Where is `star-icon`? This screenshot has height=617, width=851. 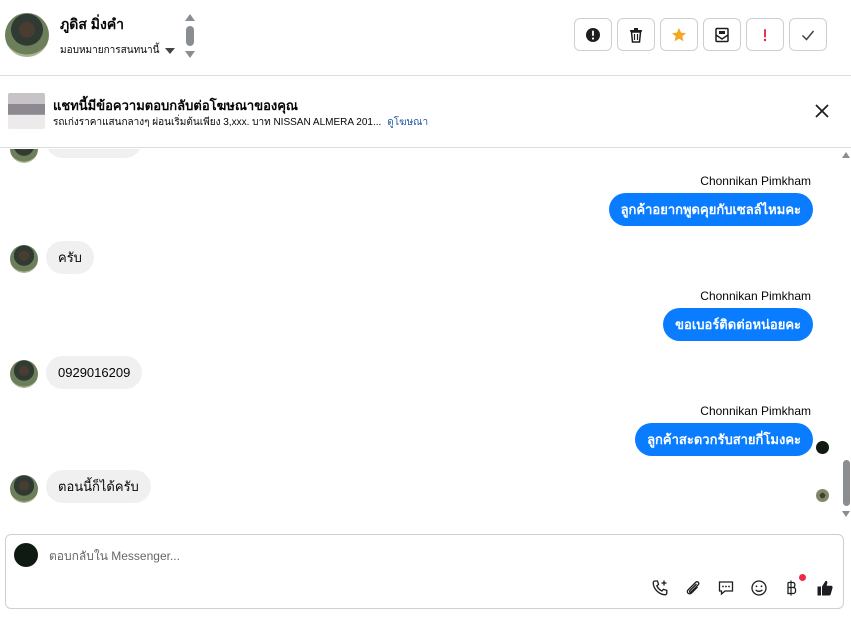
star-icon is located at coordinates (679, 34).